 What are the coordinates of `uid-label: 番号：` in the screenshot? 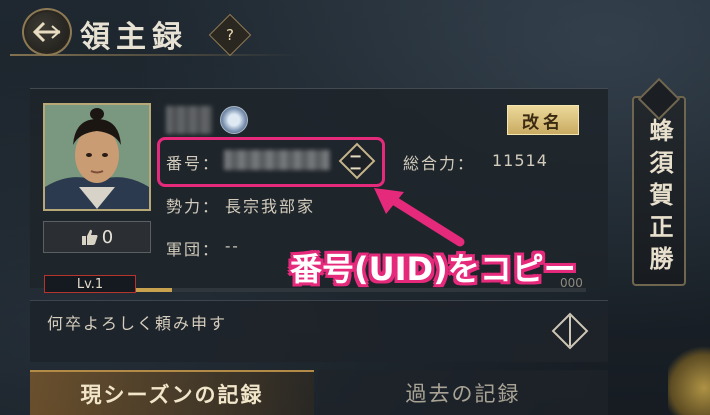 It's located at (193, 163).